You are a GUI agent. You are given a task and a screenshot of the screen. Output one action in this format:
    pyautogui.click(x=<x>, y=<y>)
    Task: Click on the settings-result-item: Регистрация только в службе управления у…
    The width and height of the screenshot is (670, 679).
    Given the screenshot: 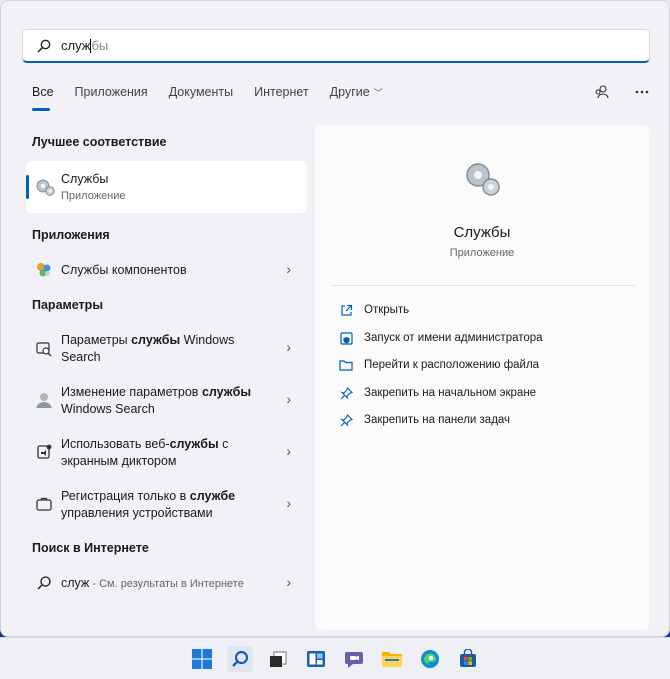 What is the action you would take?
    pyautogui.click(x=166, y=505)
    